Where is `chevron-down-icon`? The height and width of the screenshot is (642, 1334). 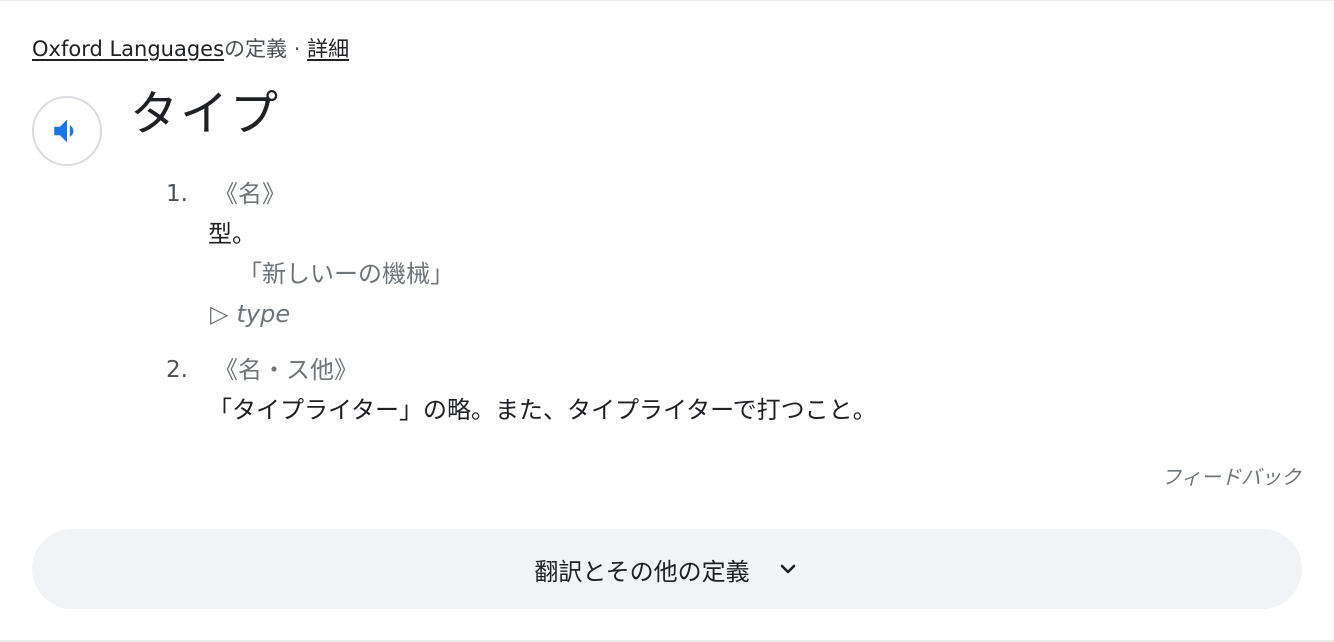
chevron-down-icon is located at coordinates (788, 569).